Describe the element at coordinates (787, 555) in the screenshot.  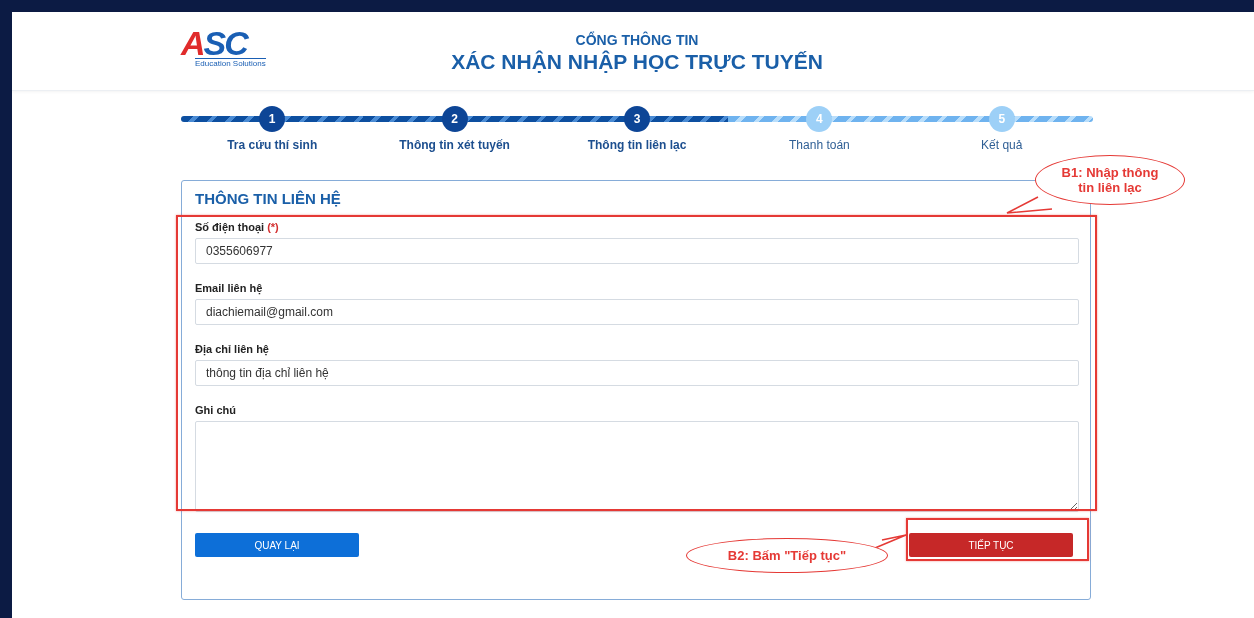
I see `callout: B2: Bấm "Tiếp tục"` at that location.